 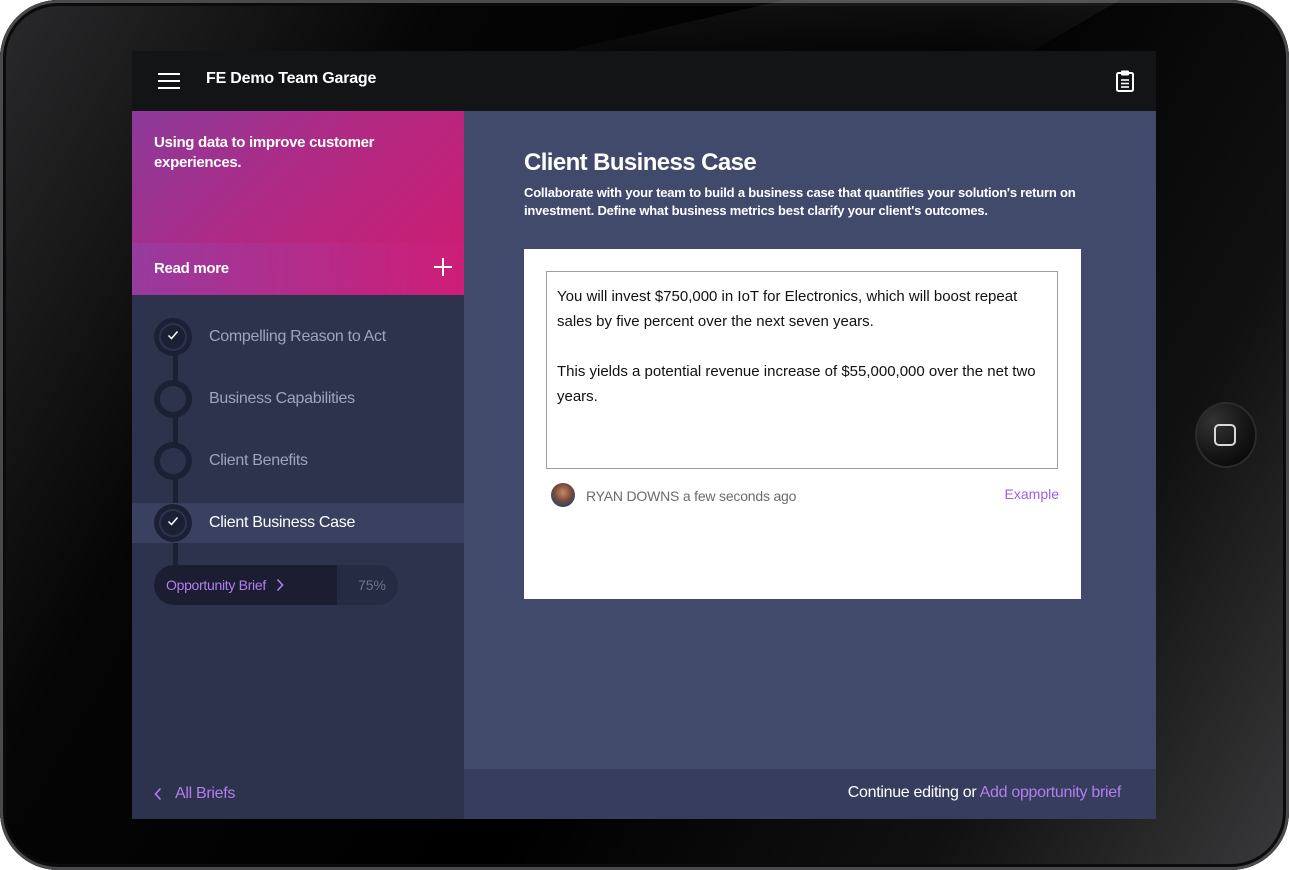 I want to click on avatar, so click(x=563, y=495).